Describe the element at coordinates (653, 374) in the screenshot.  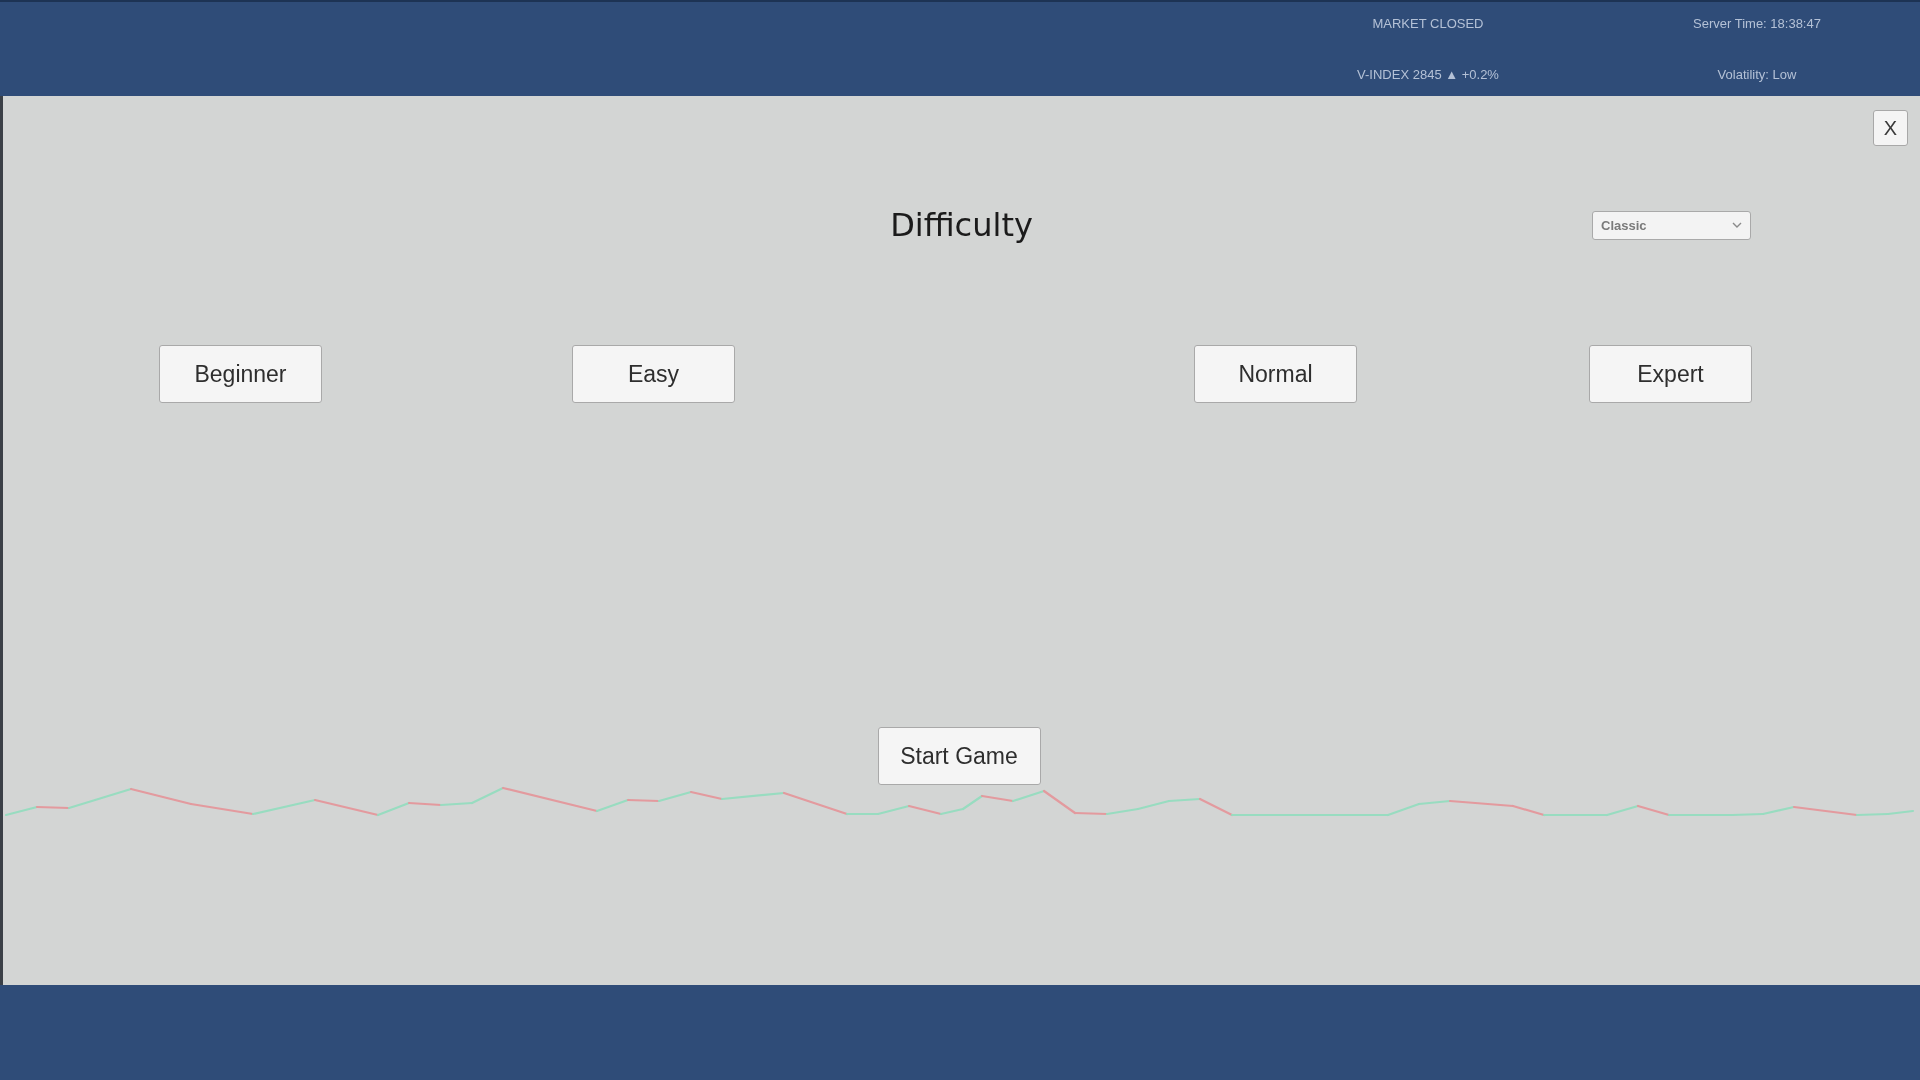
I see `difficulty-button: Easy` at that location.